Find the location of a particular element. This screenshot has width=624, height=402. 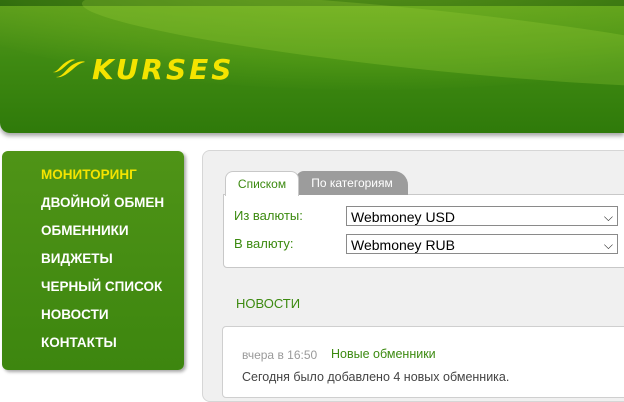

news-section-title: НОВОСТИ is located at coordinates (268, 303).